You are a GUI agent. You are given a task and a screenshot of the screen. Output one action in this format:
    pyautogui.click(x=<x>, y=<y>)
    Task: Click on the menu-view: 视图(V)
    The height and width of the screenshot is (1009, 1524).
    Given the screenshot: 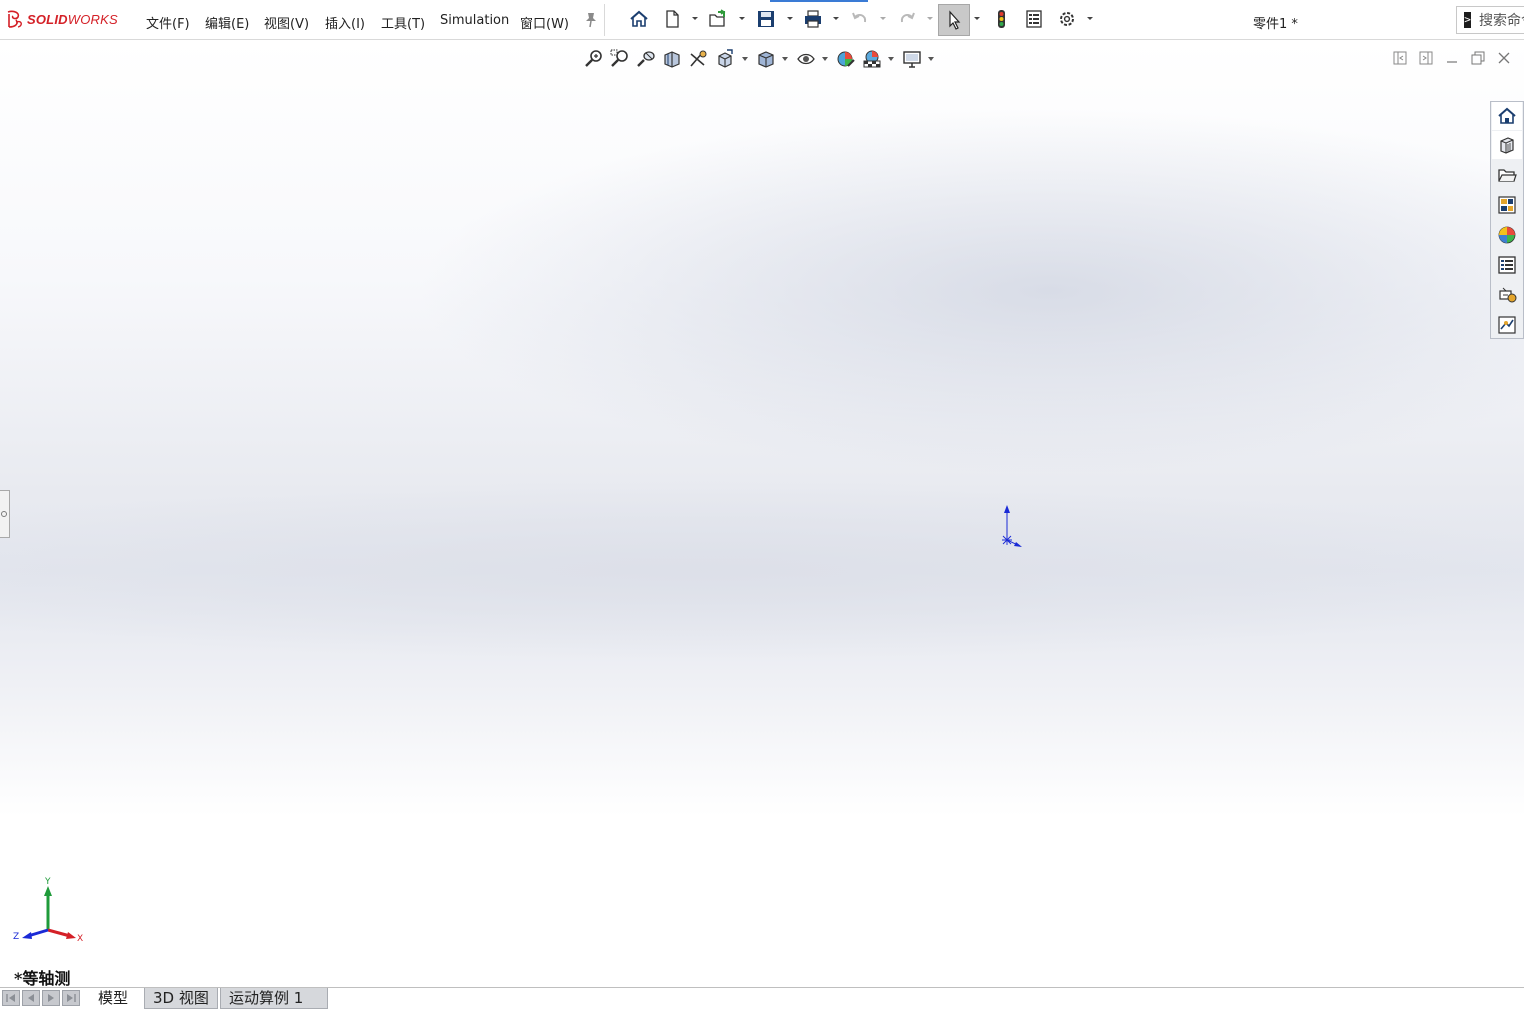 What is the action you would take?
    pyautogui.click(x=286, y=22)
    